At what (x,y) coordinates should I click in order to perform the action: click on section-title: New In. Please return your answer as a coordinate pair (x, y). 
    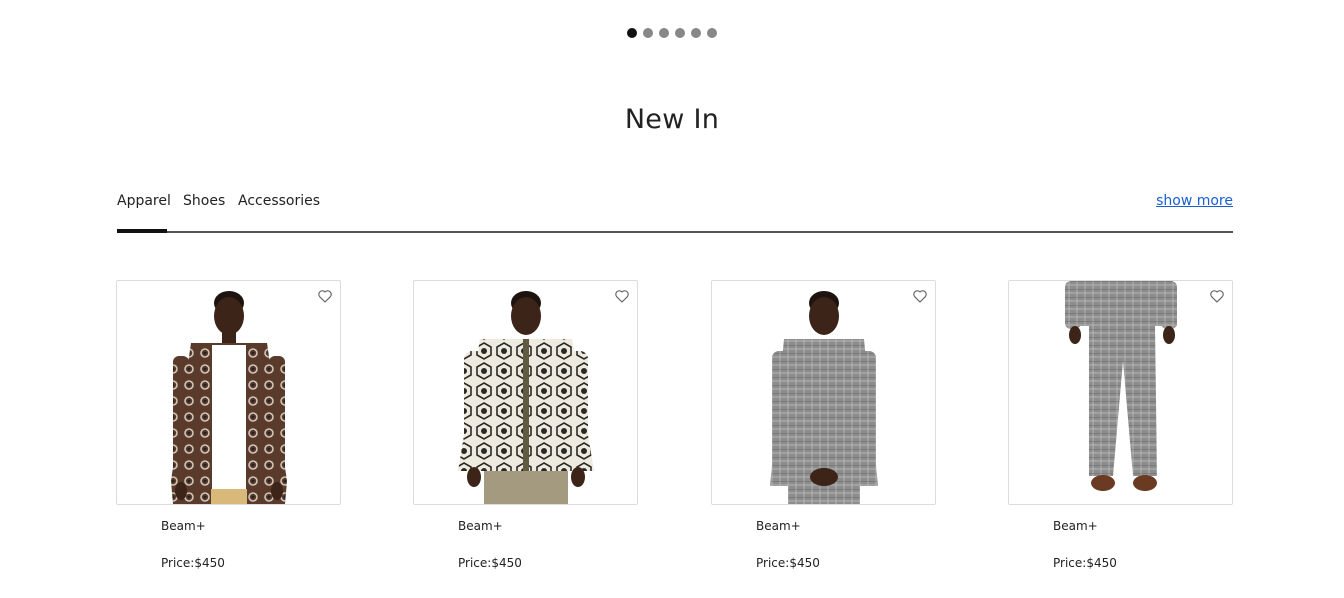
    Looking at the image, I should click on (672, 119).